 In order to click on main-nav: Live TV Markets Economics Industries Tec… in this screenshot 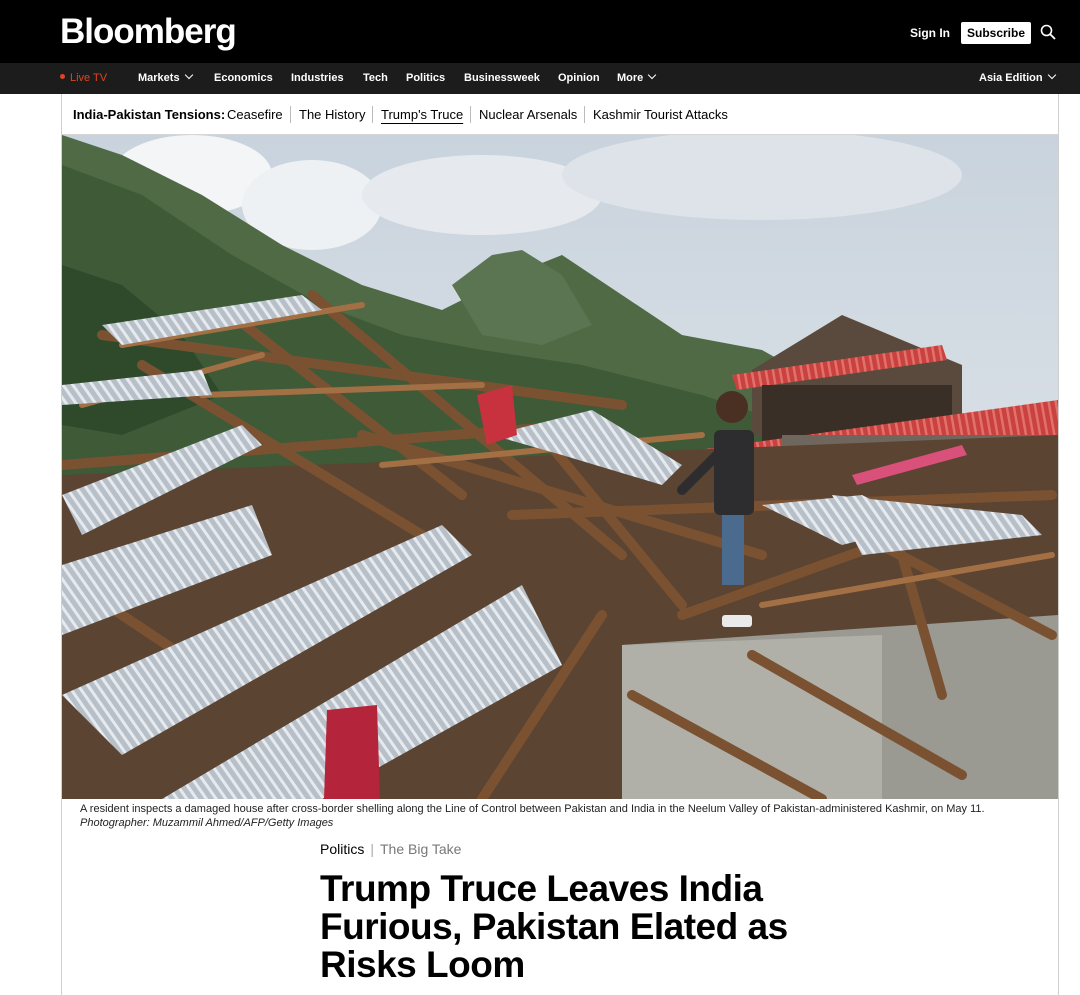, I will do `click(540, 78)`.